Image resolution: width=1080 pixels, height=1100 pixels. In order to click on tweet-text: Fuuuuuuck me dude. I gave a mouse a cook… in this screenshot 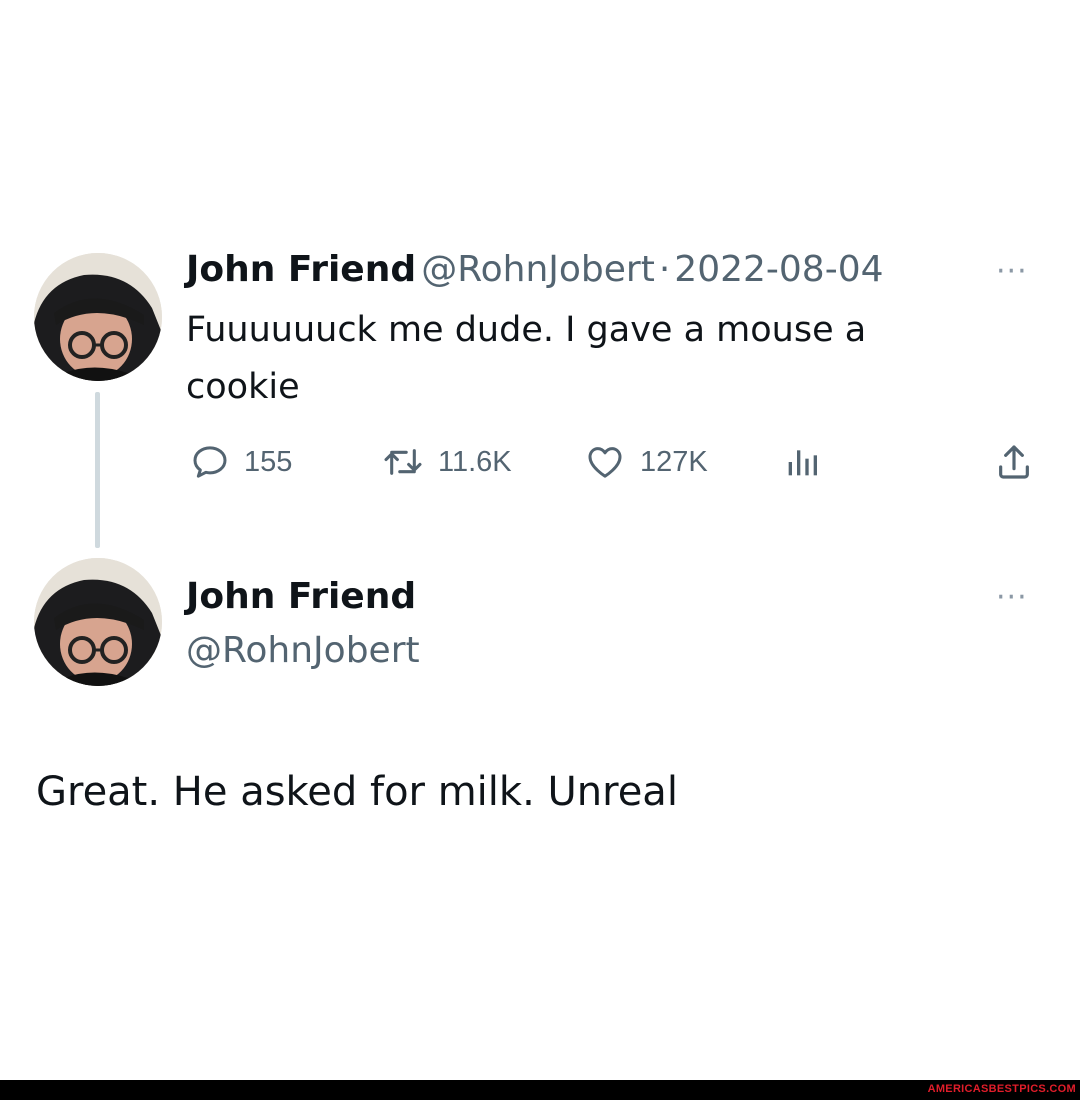, I will do `click(526, 358)`.